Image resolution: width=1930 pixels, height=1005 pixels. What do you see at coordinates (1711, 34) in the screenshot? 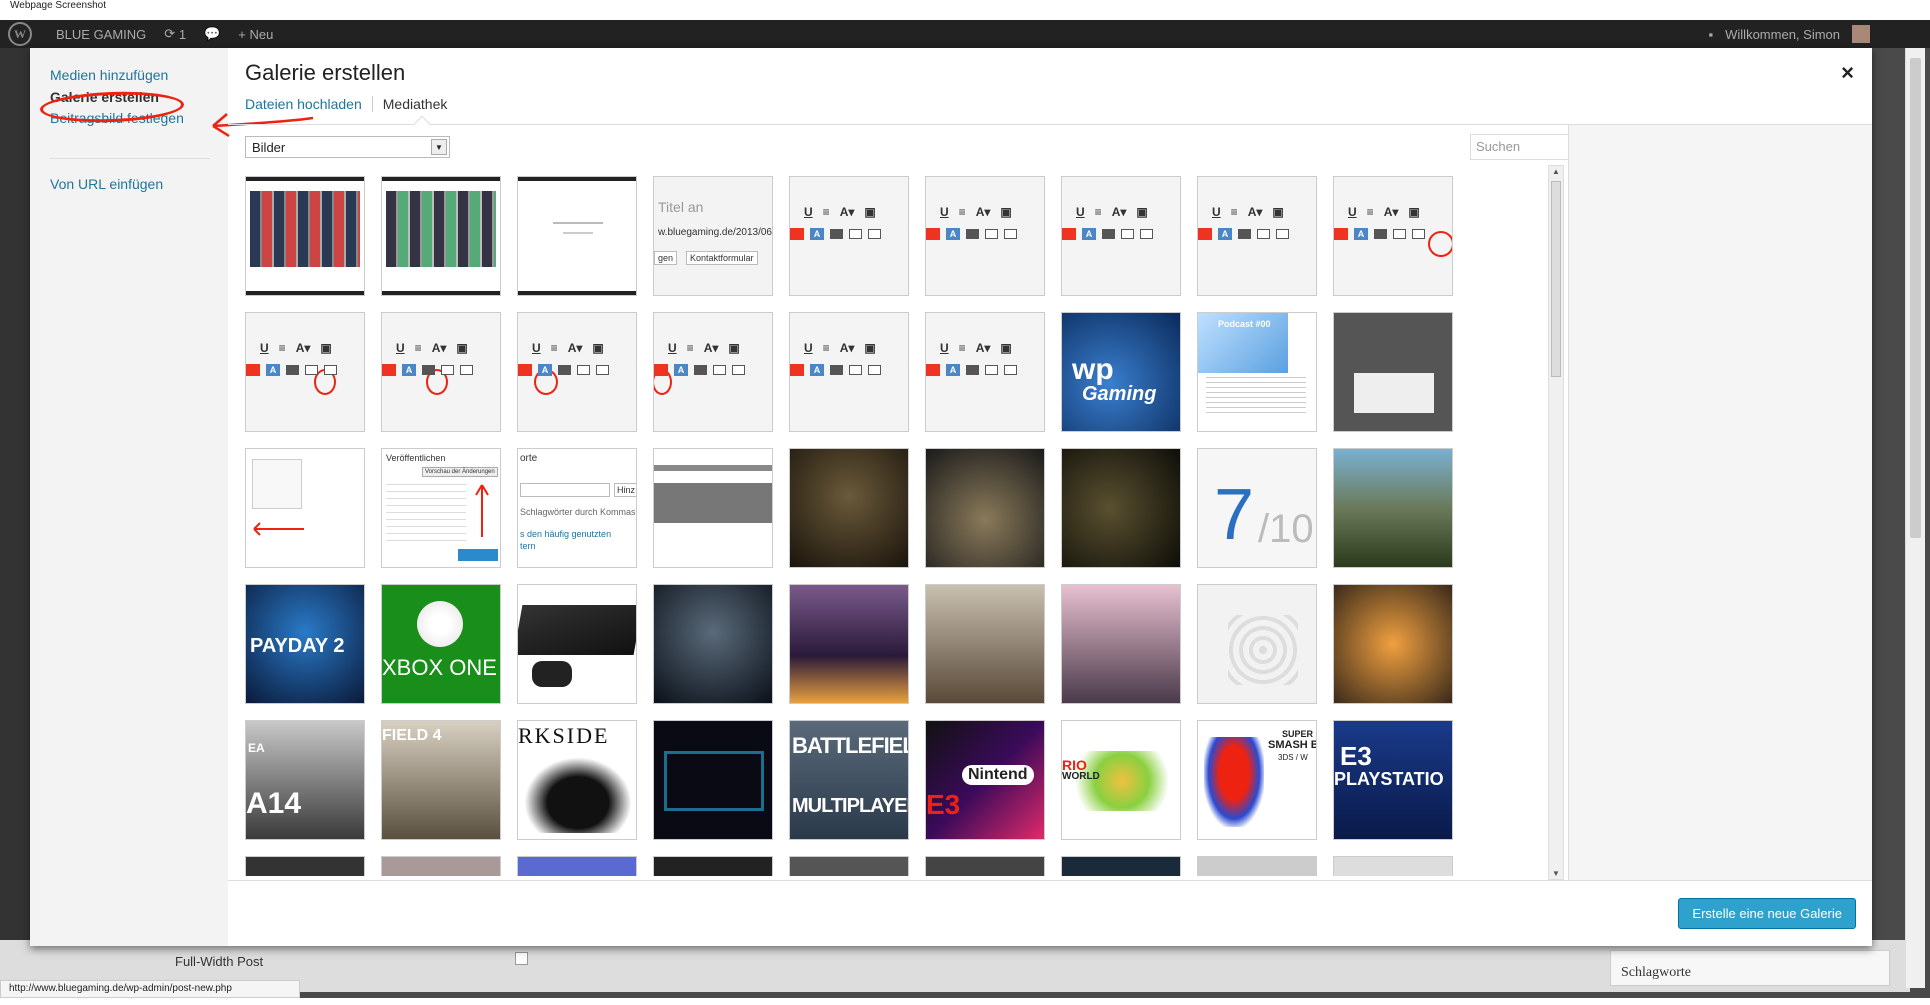
I see `notification-icon: ▪` at bounding box center [1711, 34].